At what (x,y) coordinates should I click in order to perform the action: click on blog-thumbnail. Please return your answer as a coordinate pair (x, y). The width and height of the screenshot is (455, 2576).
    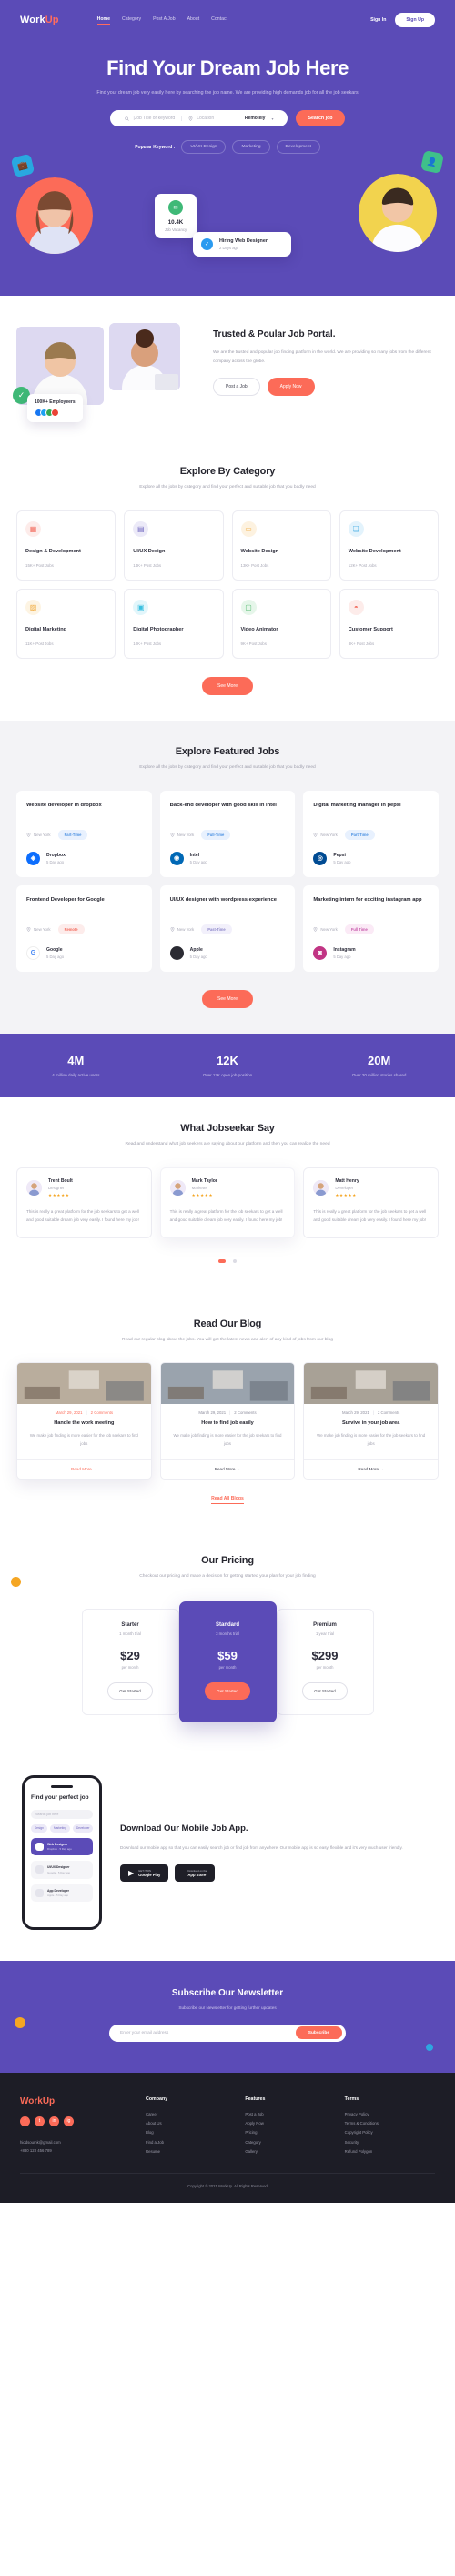
    Looking at the image, I should click on (228, 1384).